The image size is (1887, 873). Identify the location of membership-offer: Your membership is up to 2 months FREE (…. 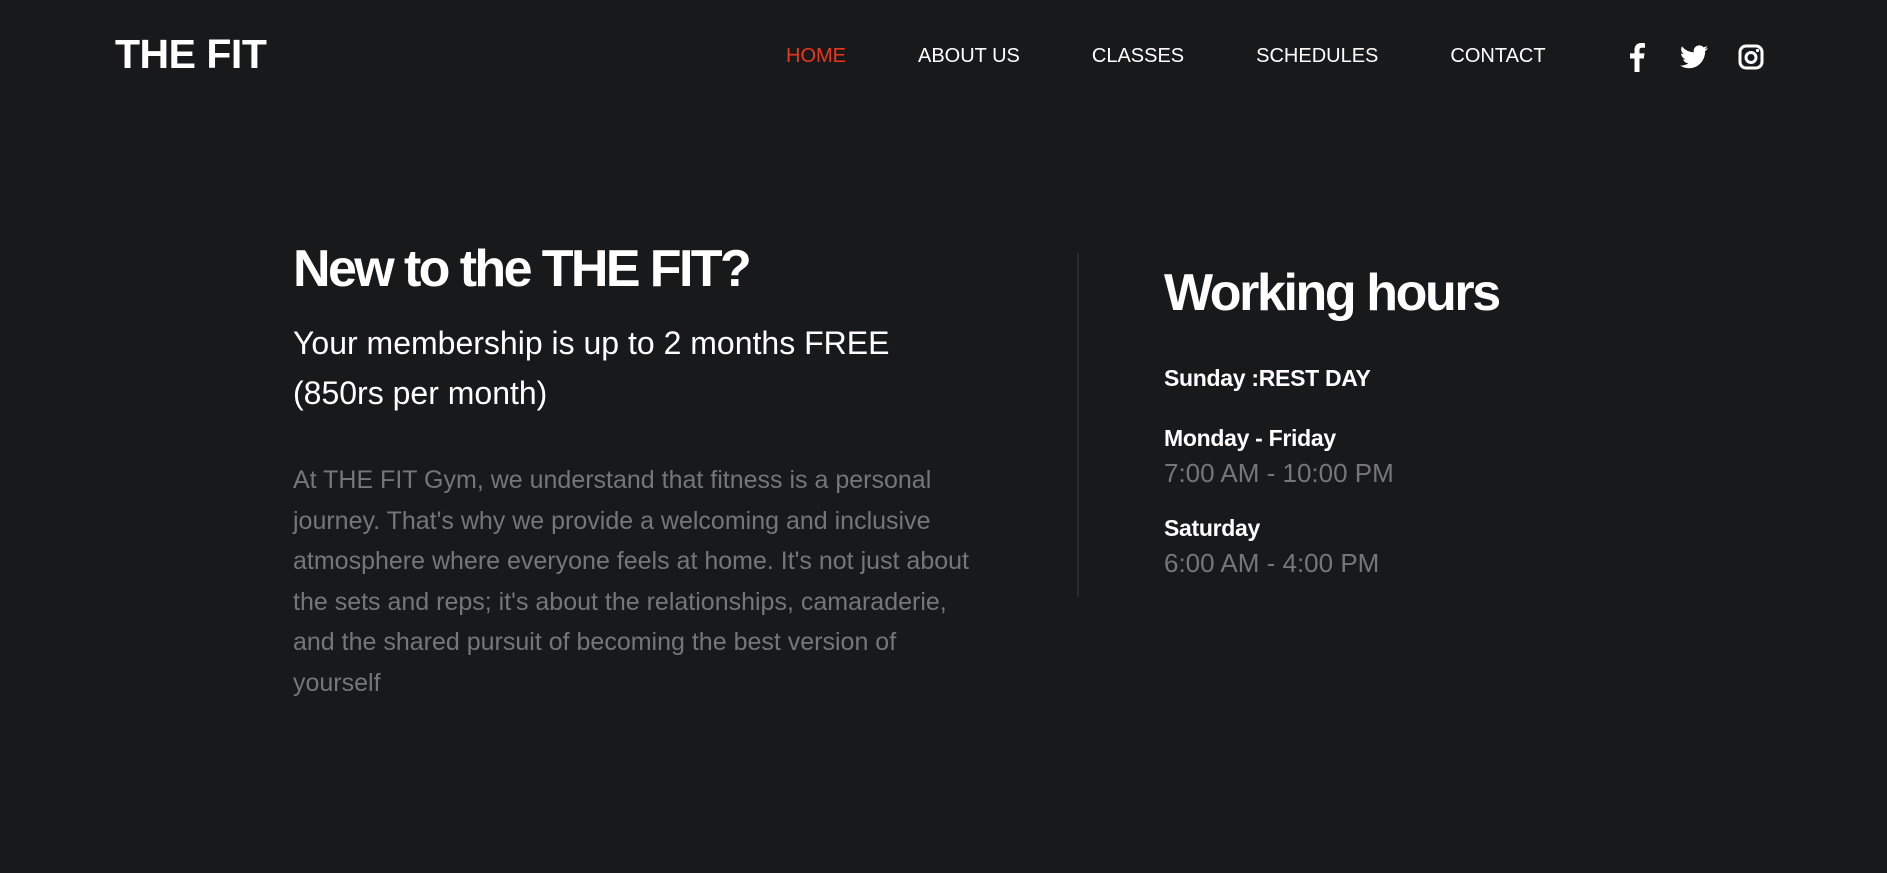
(591, 368).